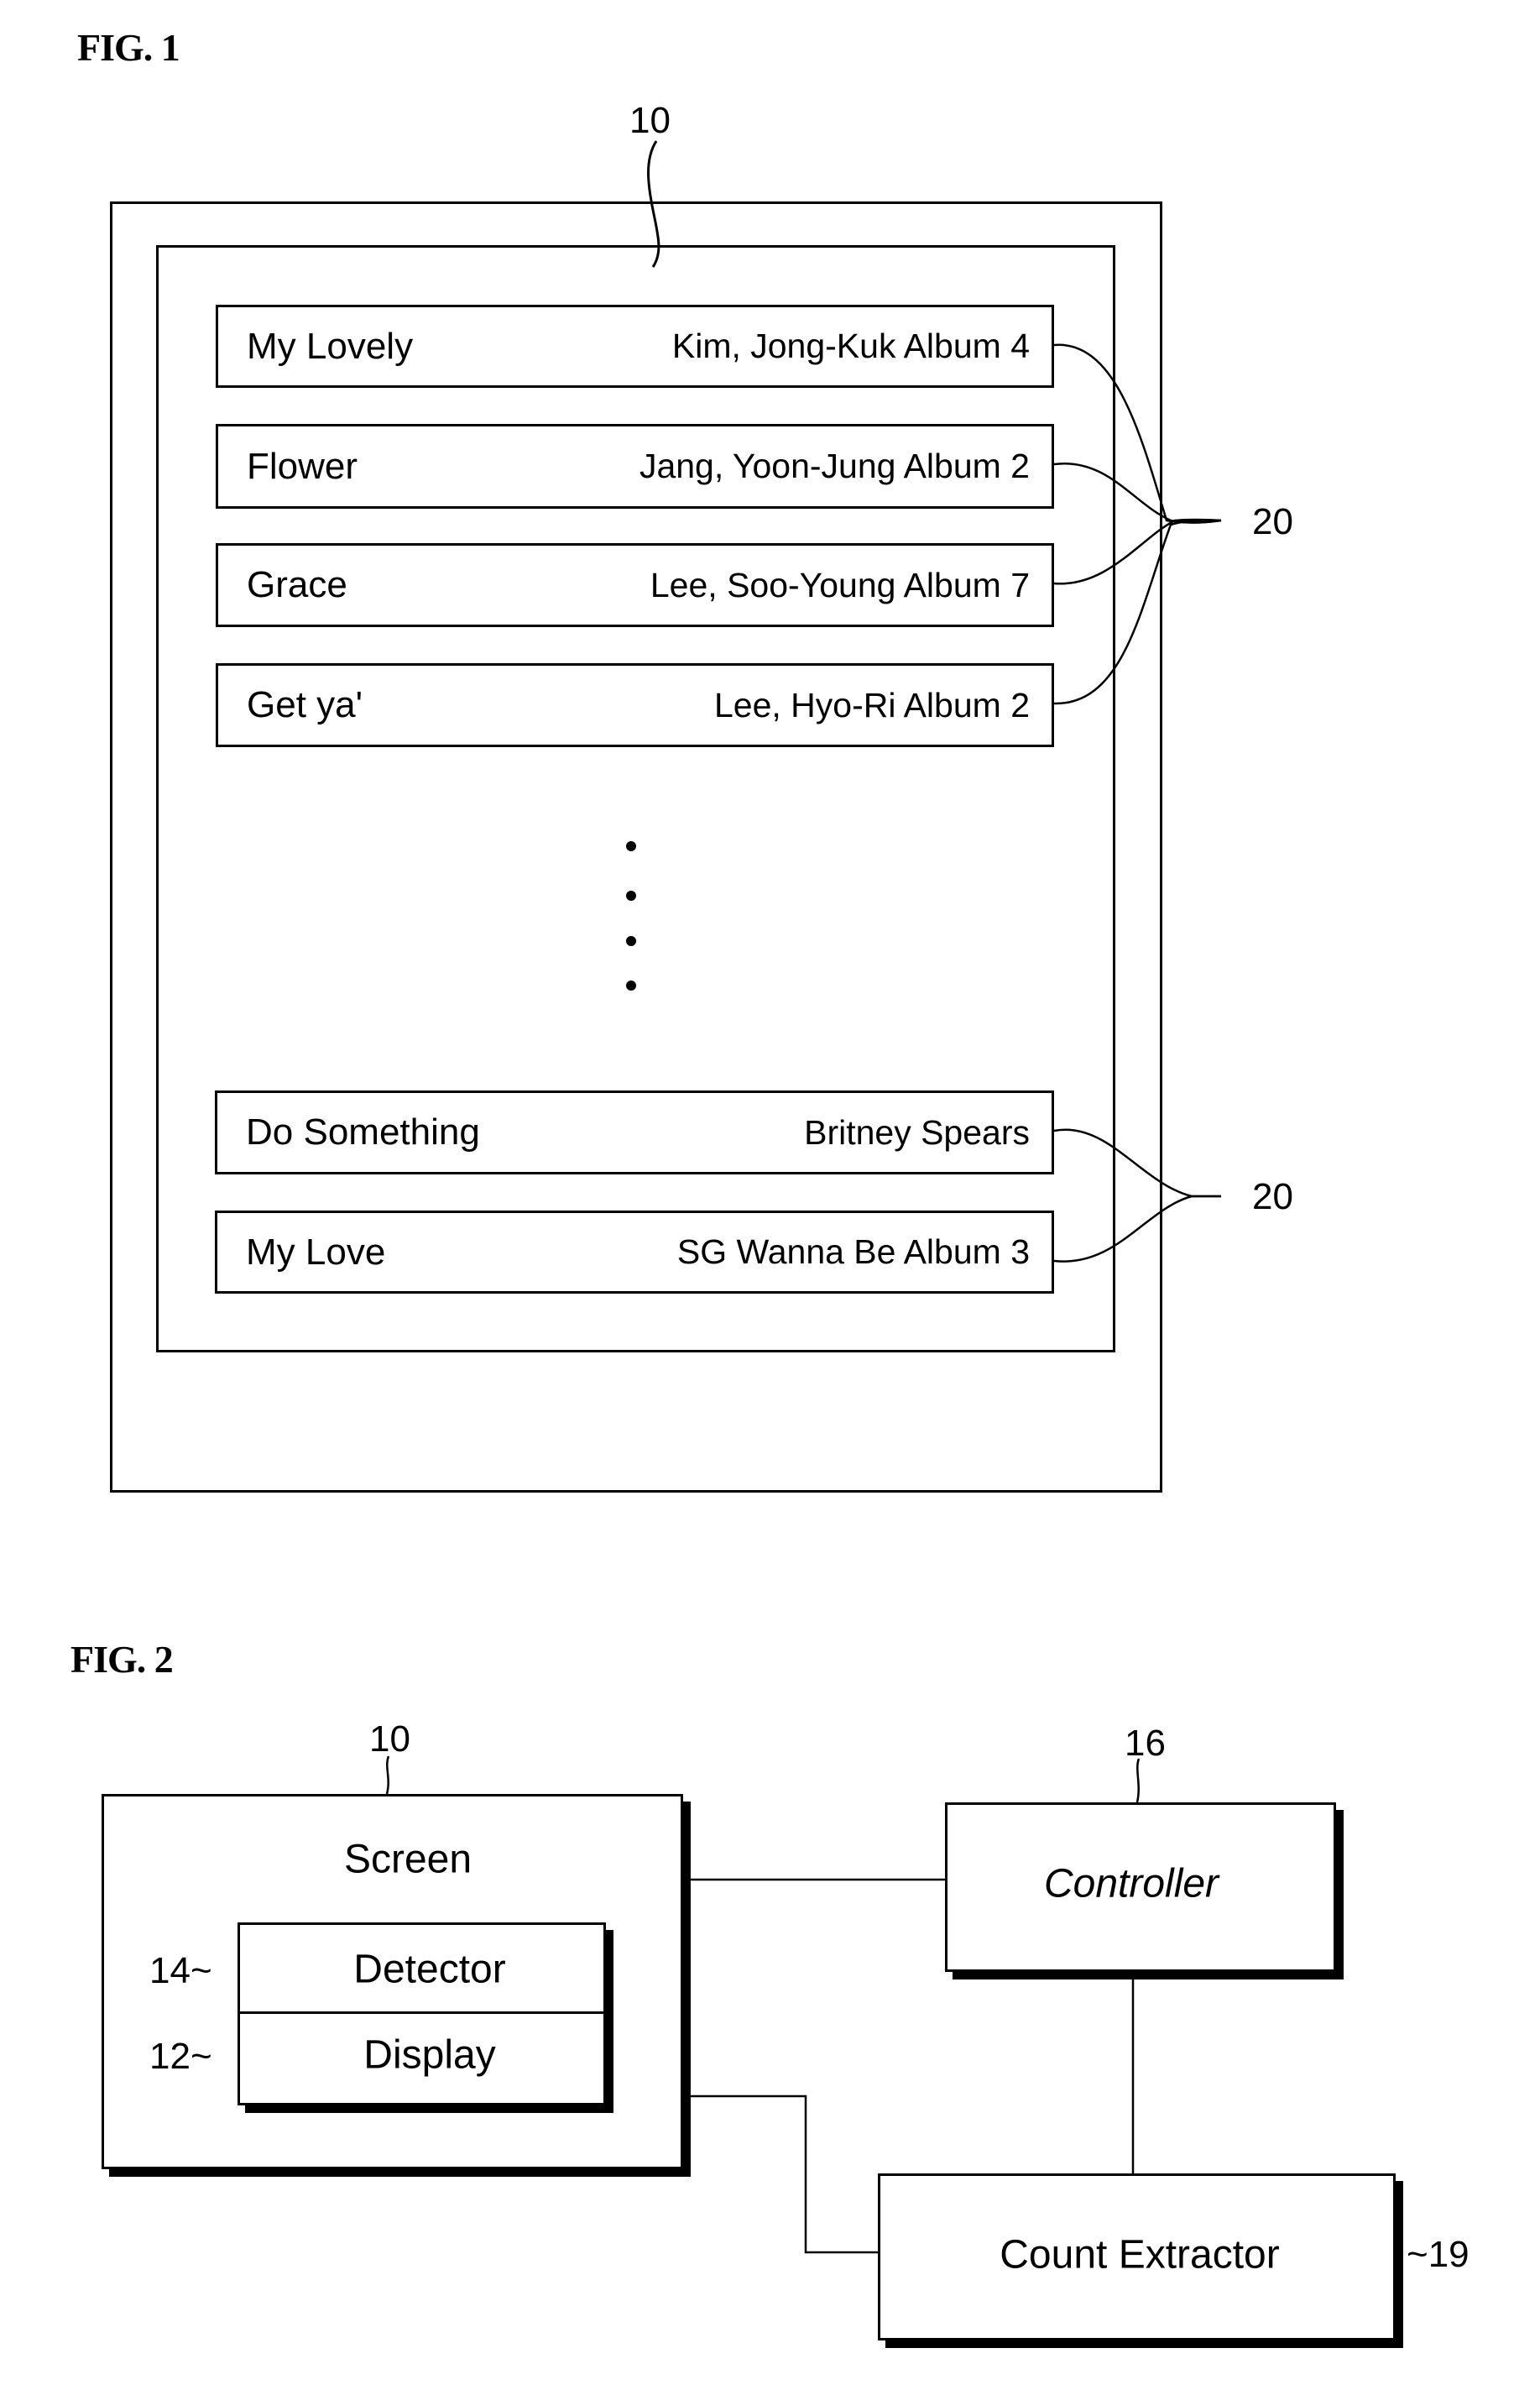  Describe the element at coordinates (871, 704) in the screenshot. I see `song-artist: Lee, Hyo-Ri Album 2` at that location.